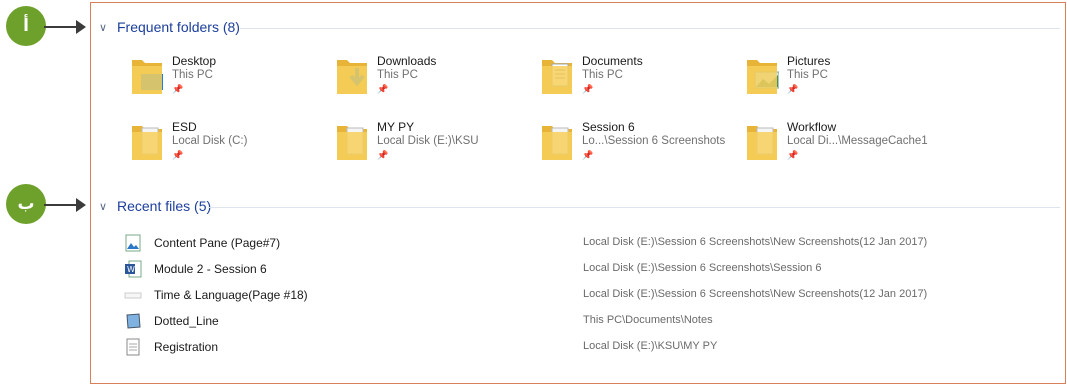  I want to click on folder-name: Documents, so click(612, 61).